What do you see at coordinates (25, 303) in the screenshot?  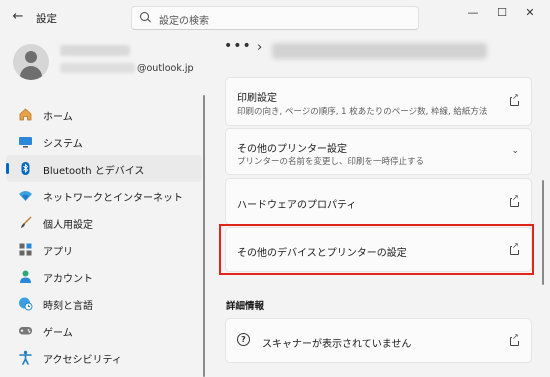 I see `globe-clock-icon` at bounding box center [25, 303].